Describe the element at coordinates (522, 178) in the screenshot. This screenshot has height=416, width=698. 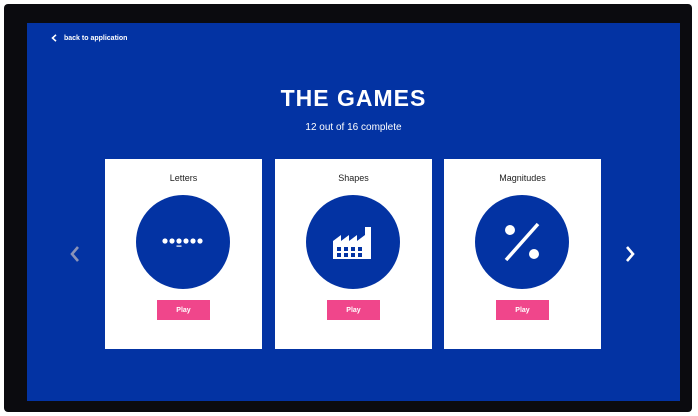
I see `game-title: Magnitudes` at that location.